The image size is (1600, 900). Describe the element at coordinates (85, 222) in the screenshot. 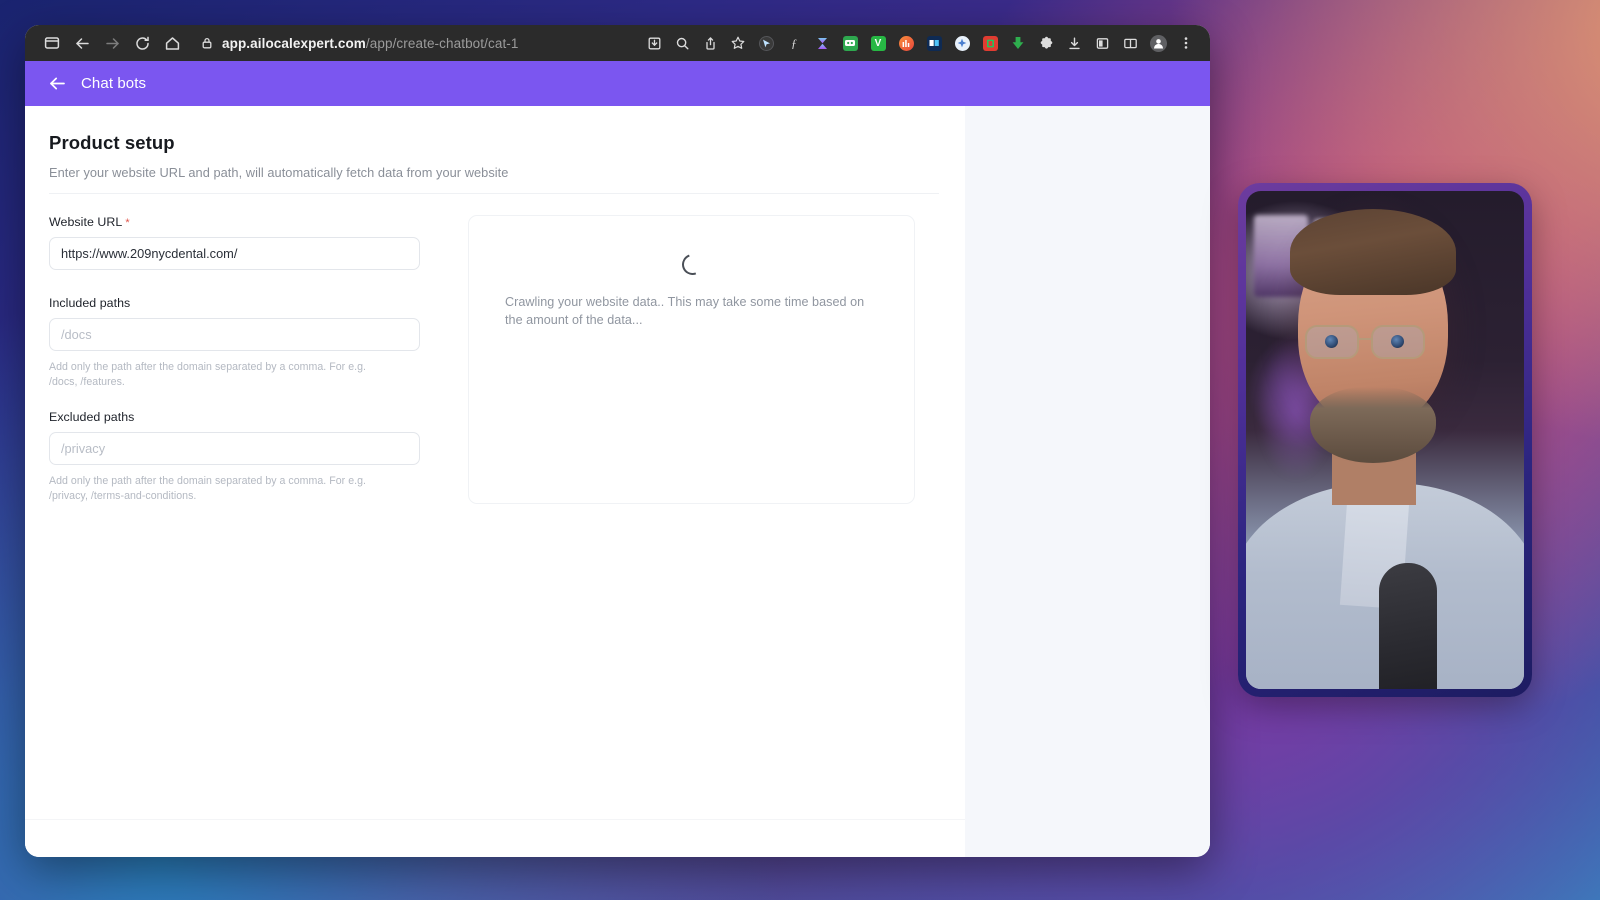

I see `website-url-label-text: Website URL` at that location.